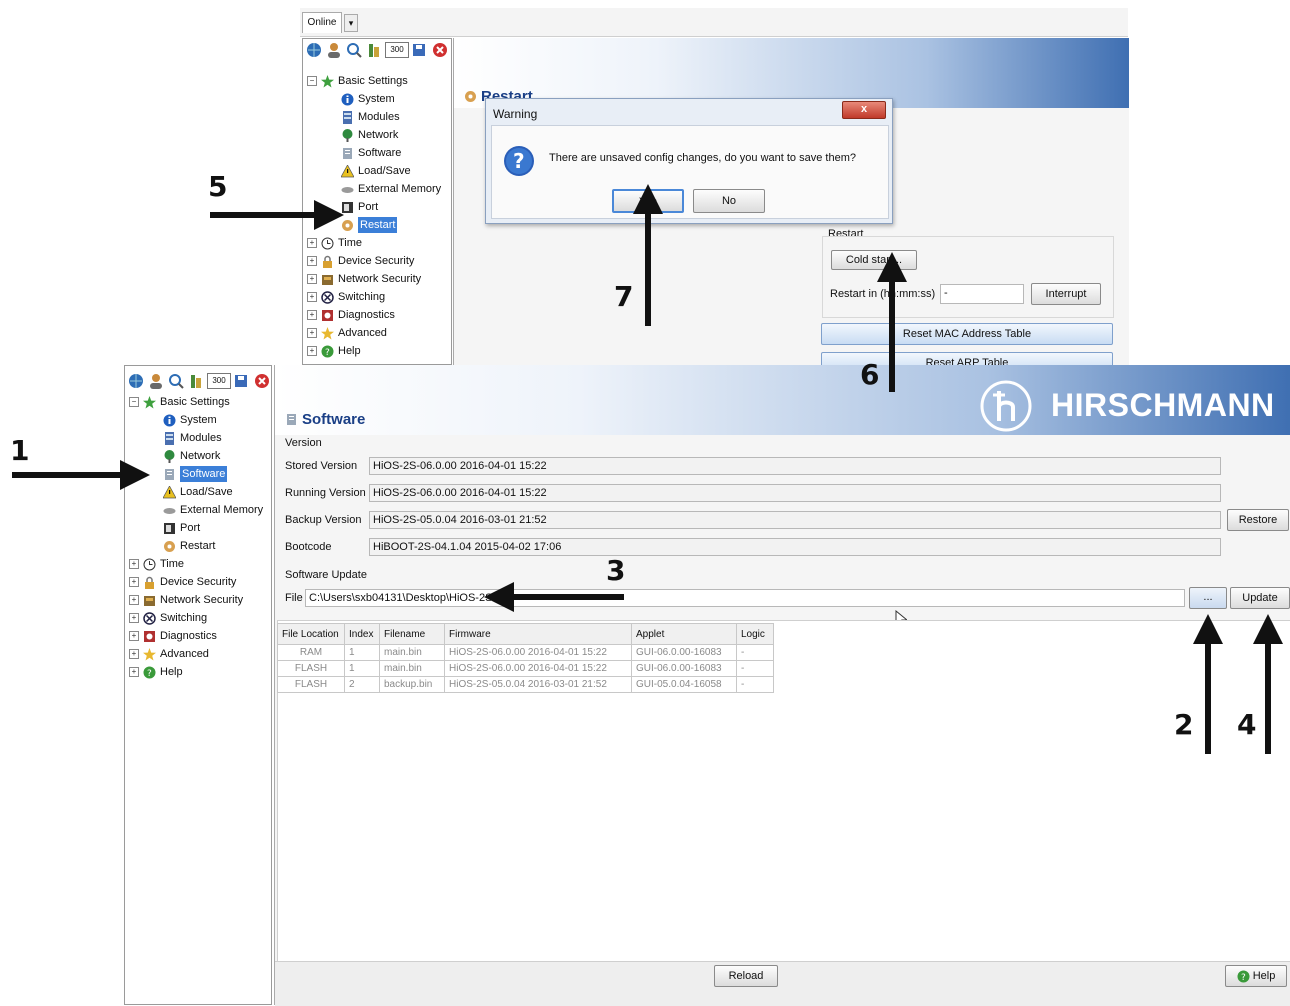  Describe the element at coordinates (982, 294) in the screenshot. I see `restart-in-field: -` at that location.